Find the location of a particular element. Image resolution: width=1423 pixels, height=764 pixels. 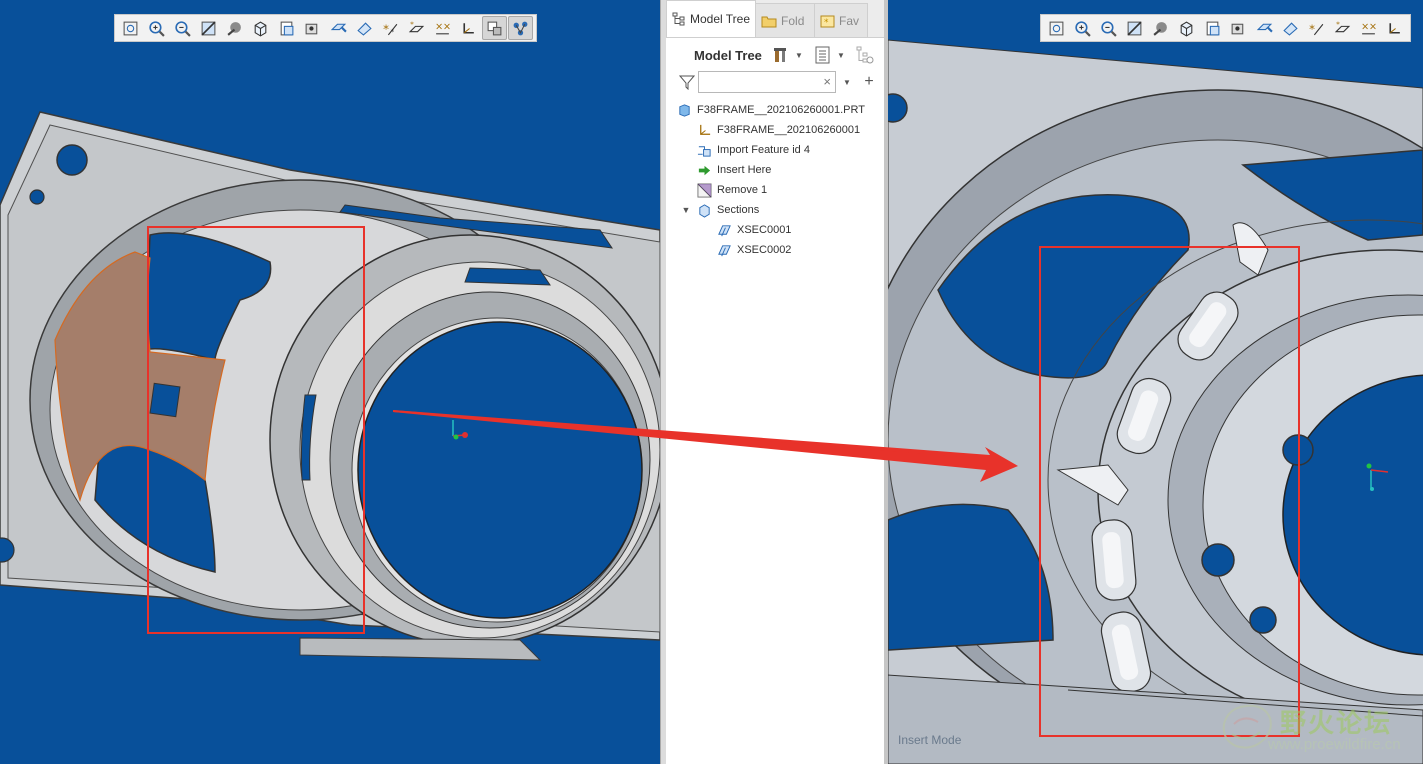

show-tree-icon is located at coordinates (865, 55).